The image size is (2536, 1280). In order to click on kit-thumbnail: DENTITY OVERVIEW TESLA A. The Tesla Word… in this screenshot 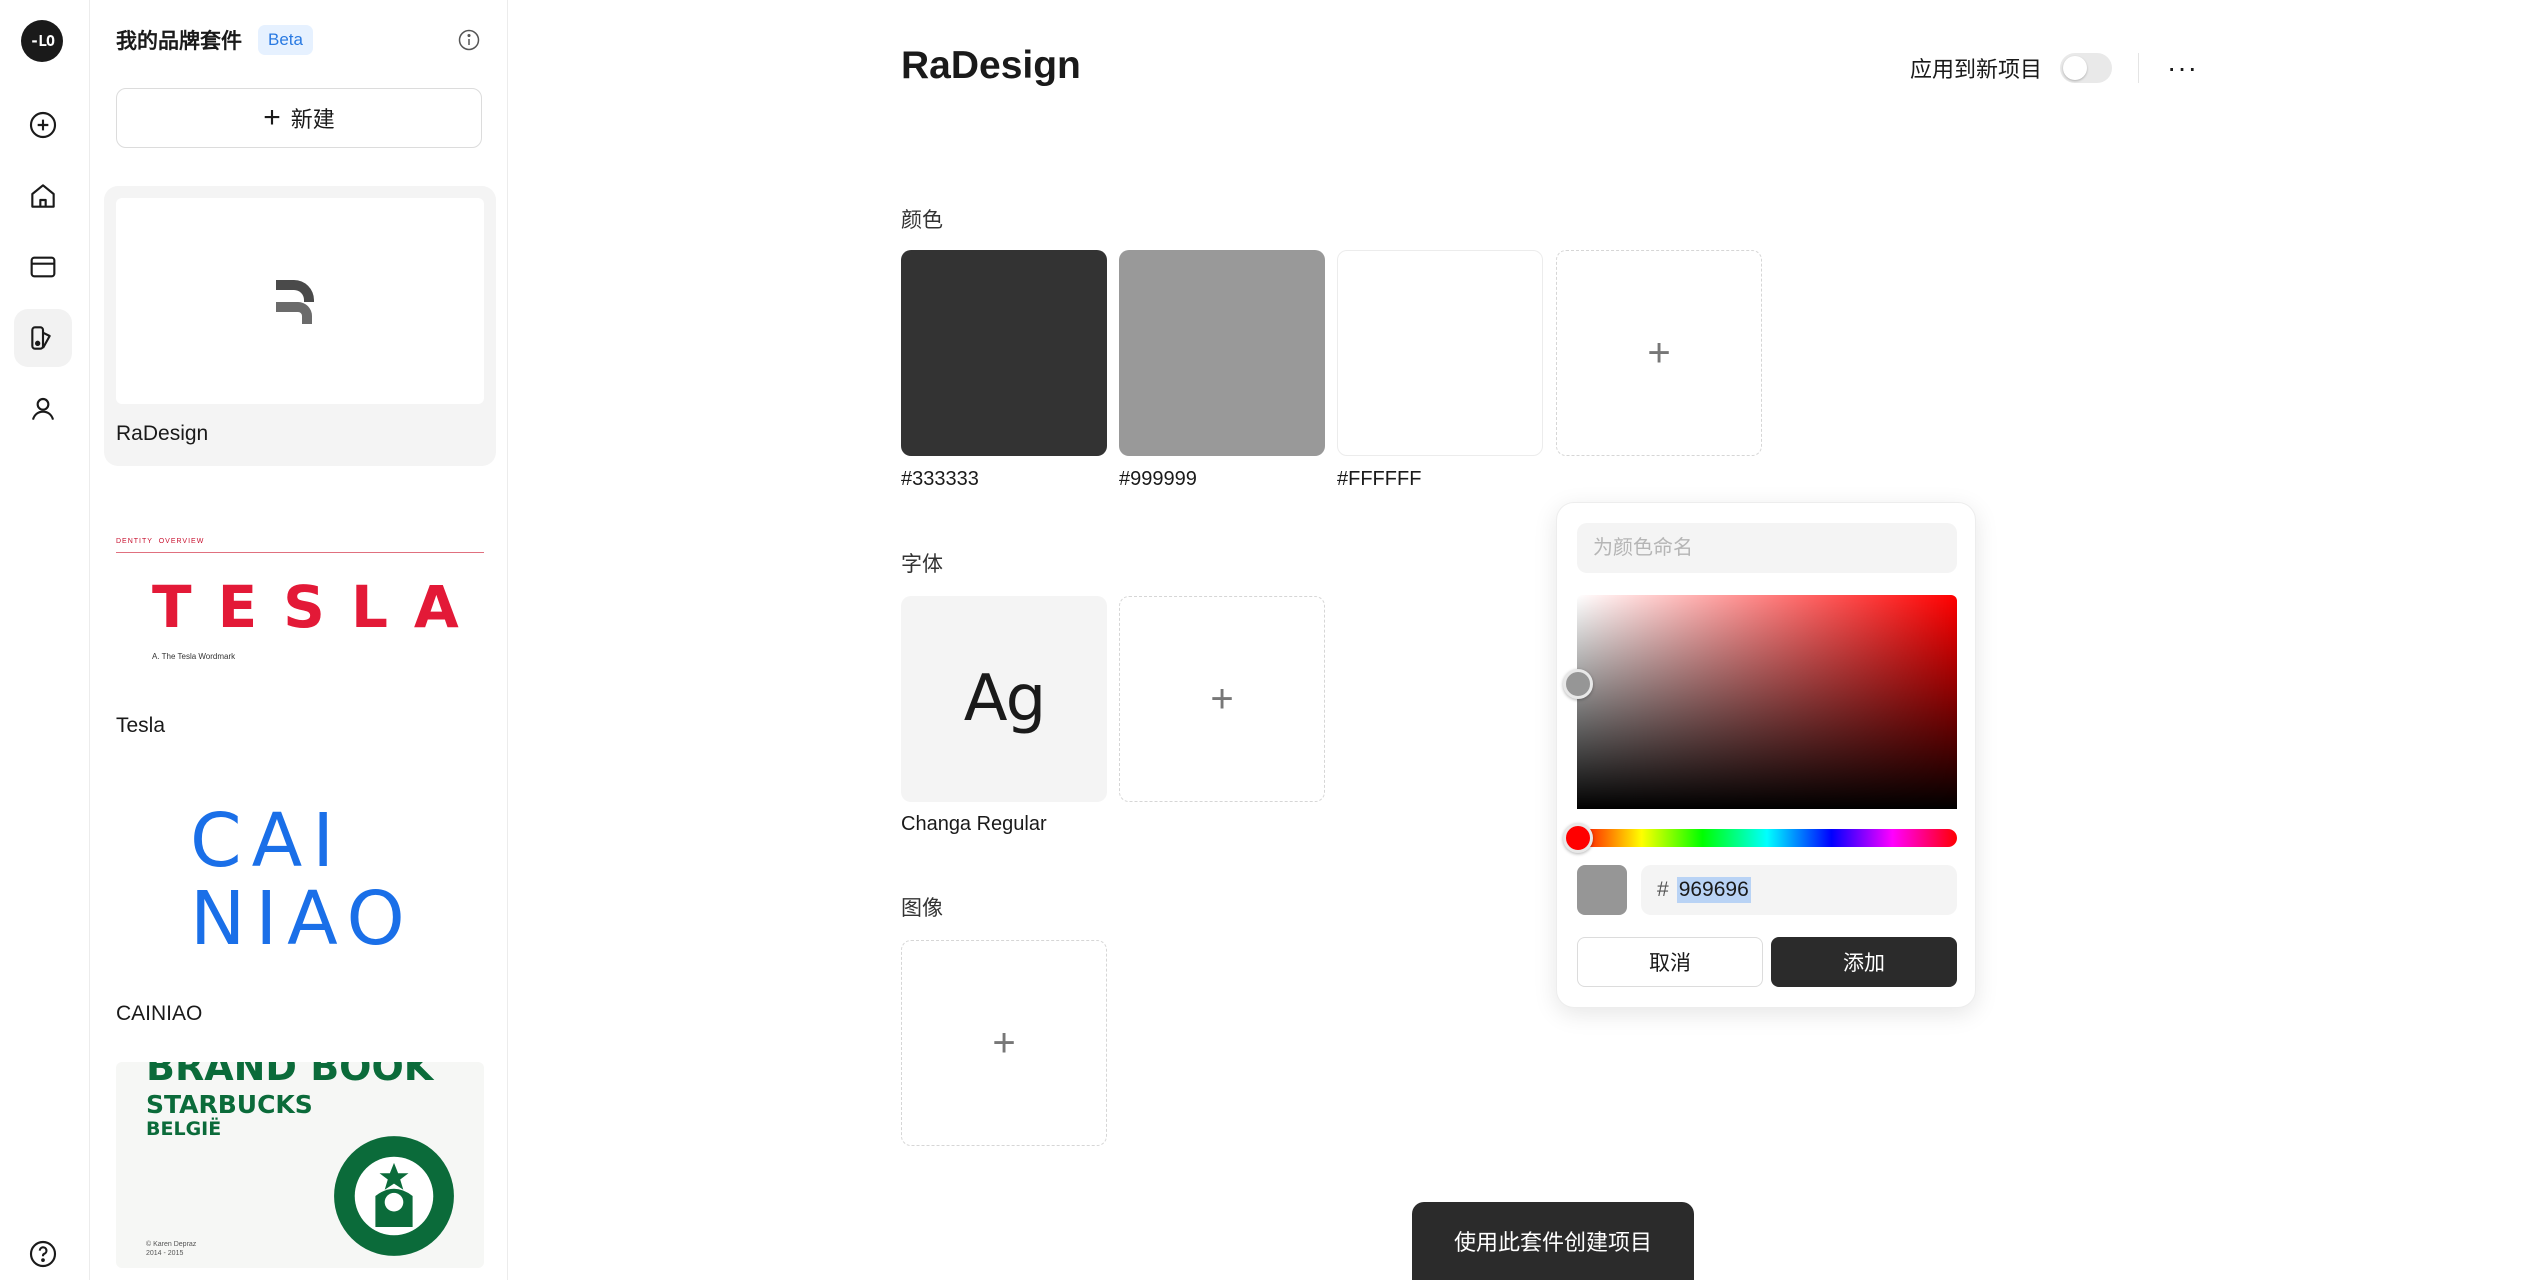, I will do `click(300, 589)`.